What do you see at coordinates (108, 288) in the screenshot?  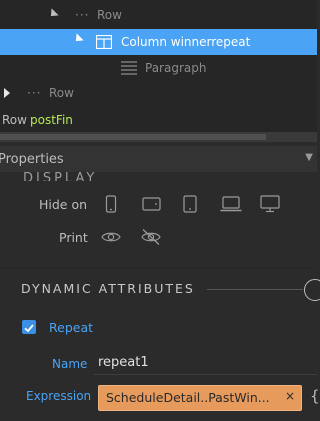 I see `dynamic-attributes-title: DYNAMIC ATTRIBUTES` at bounding box center [108, 288].